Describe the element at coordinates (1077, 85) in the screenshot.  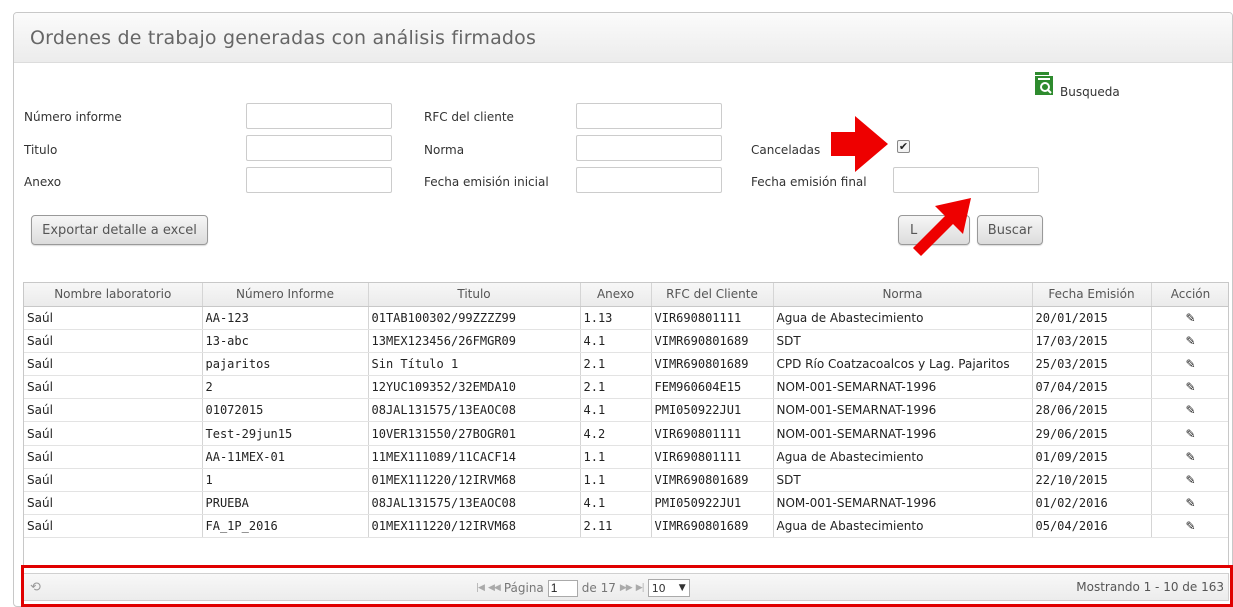
I see `search-link: Busqueda` at that location.